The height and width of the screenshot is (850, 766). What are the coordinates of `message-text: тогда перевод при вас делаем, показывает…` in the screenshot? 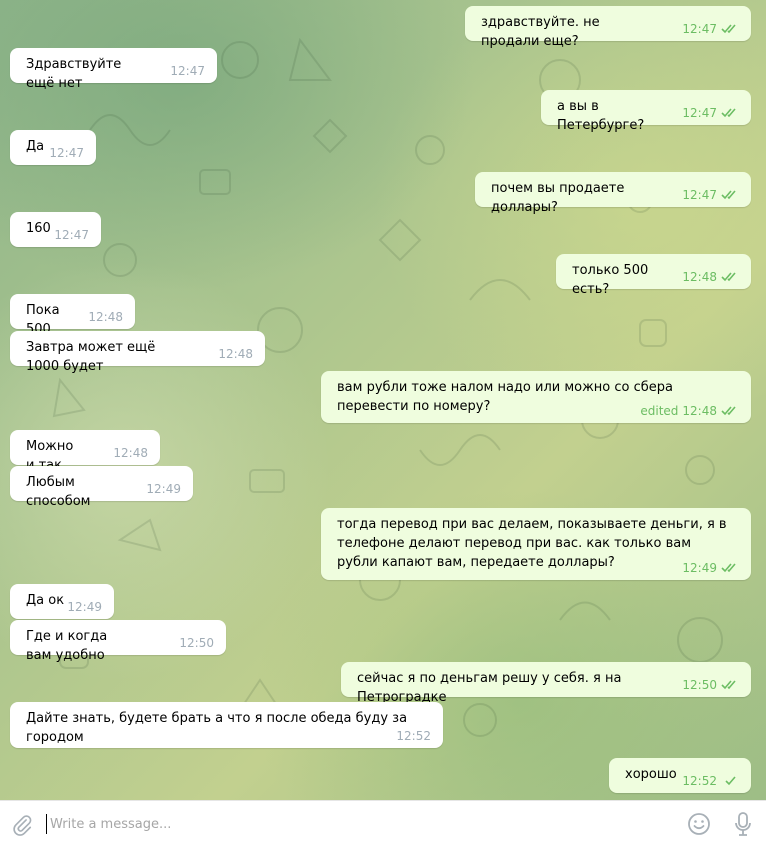 It's located at (532, 543).